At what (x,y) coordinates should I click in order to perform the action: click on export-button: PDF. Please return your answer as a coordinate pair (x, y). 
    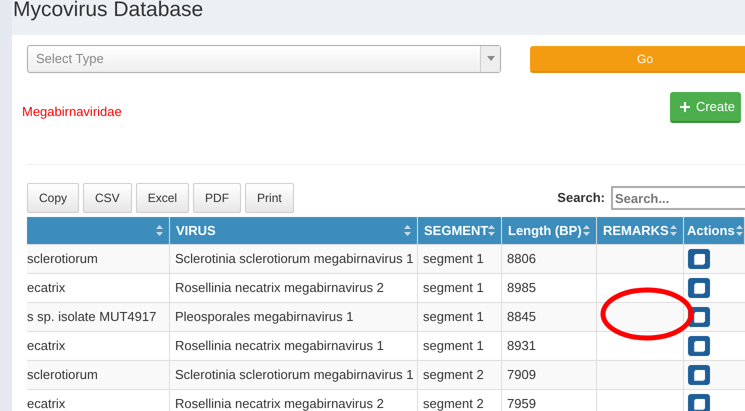
    Looking at the image, I should click on (217, 198).